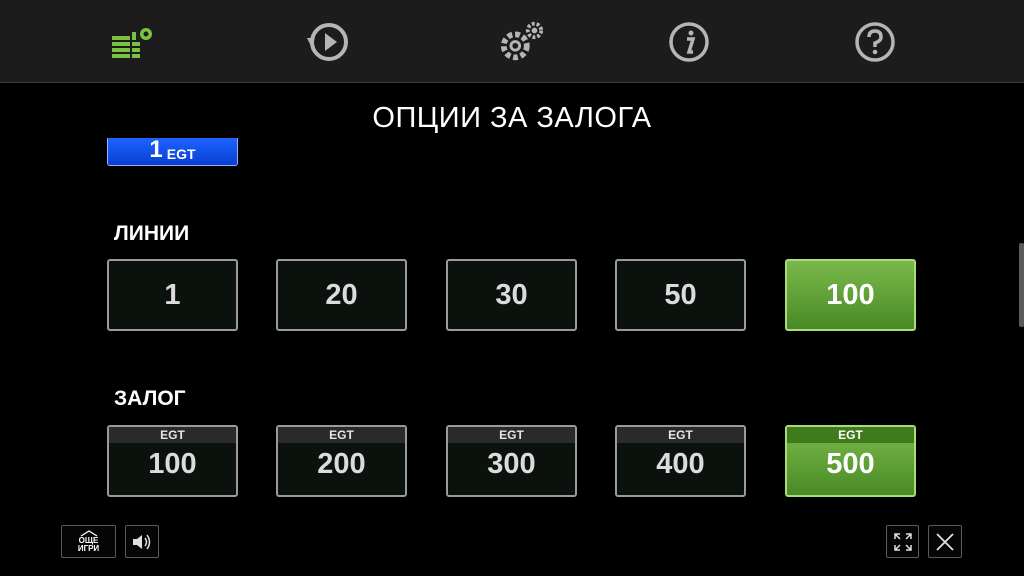 This screenshot has height=576, width=1024. I want to click on speaker-icon, so click(142, 541).